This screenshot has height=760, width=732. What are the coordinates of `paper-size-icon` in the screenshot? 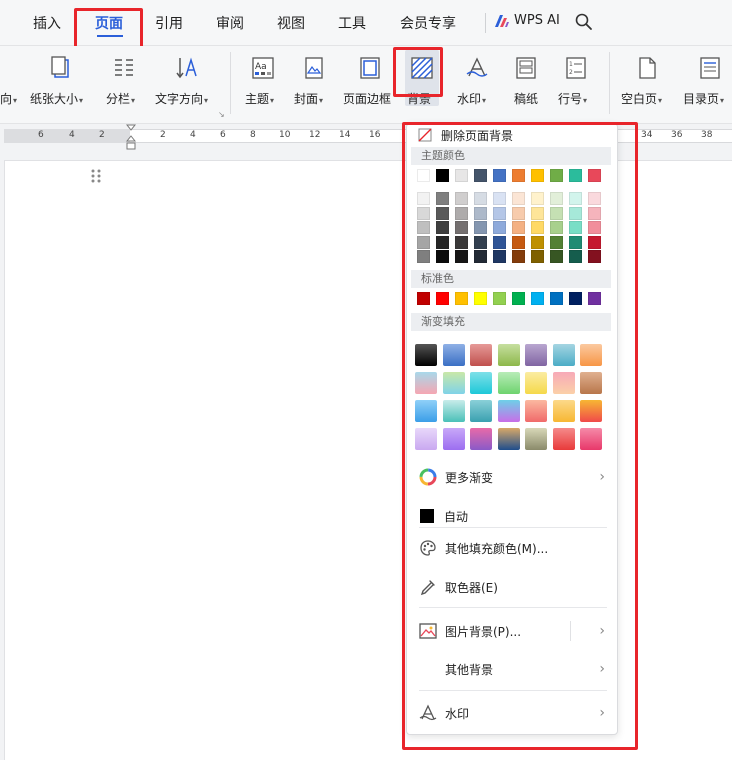 It's located at (60, 67).